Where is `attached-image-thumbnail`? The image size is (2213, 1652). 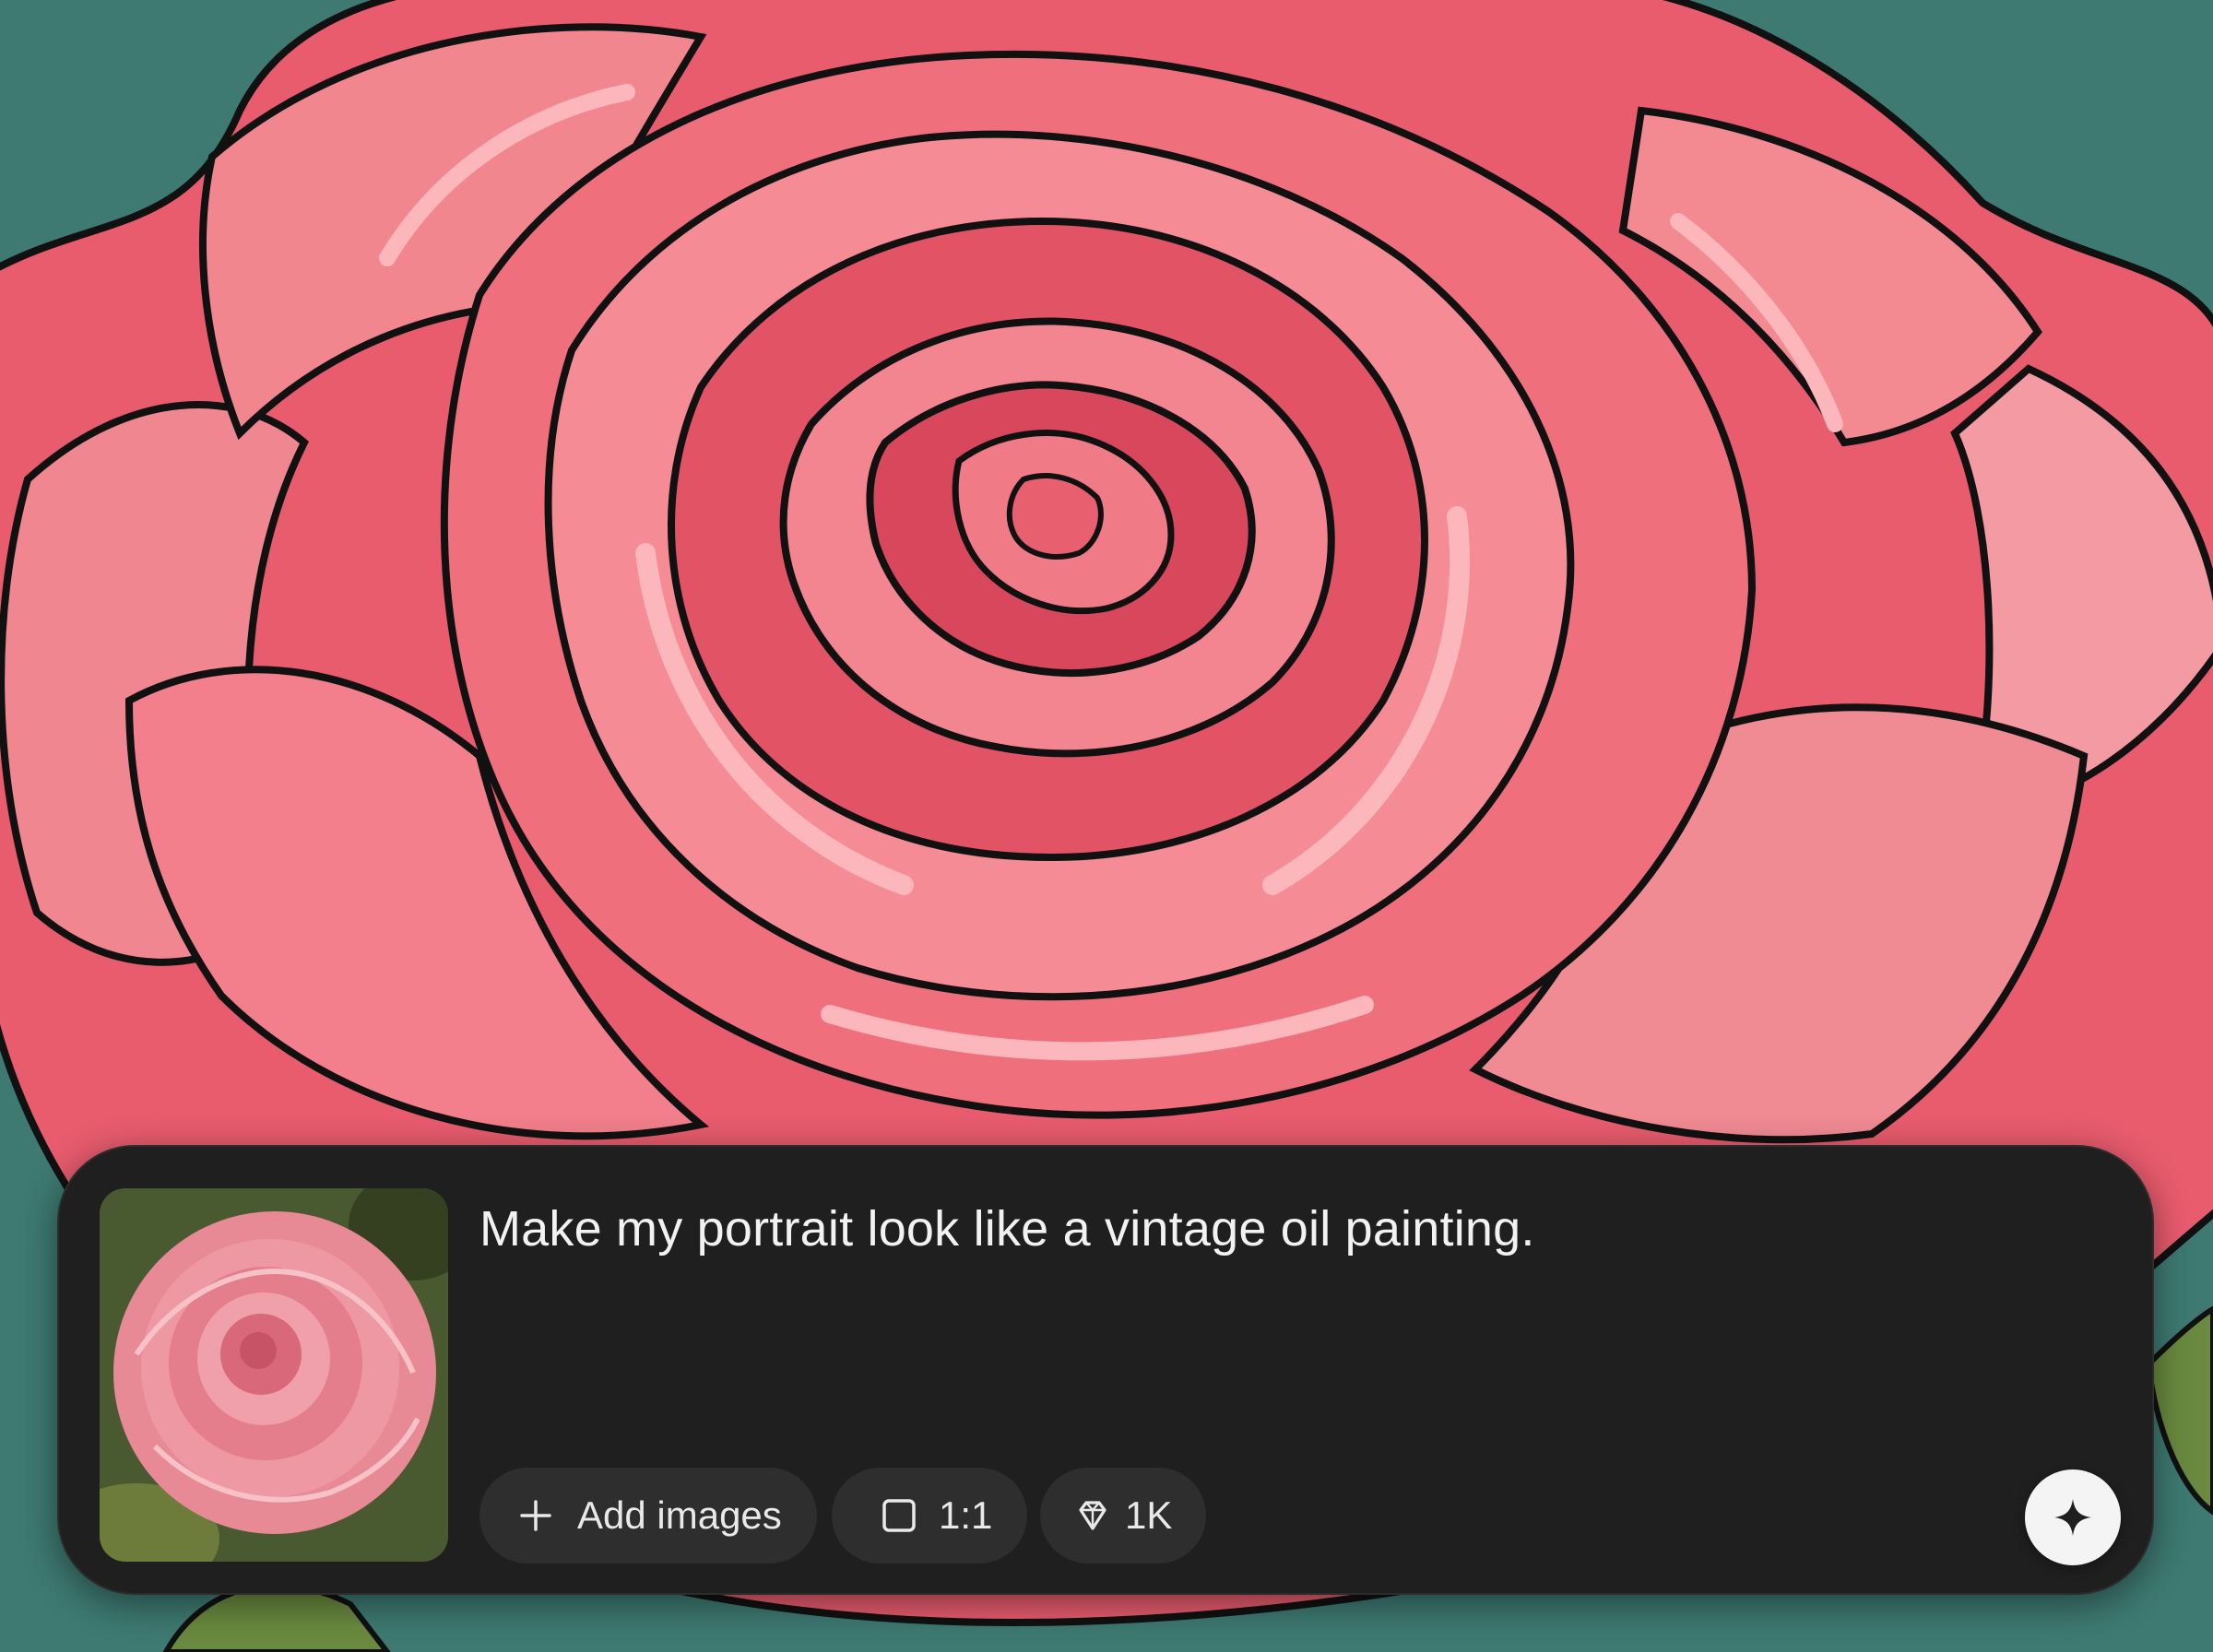
attached-image-thumbnail is located at coordinates (274, 1375).